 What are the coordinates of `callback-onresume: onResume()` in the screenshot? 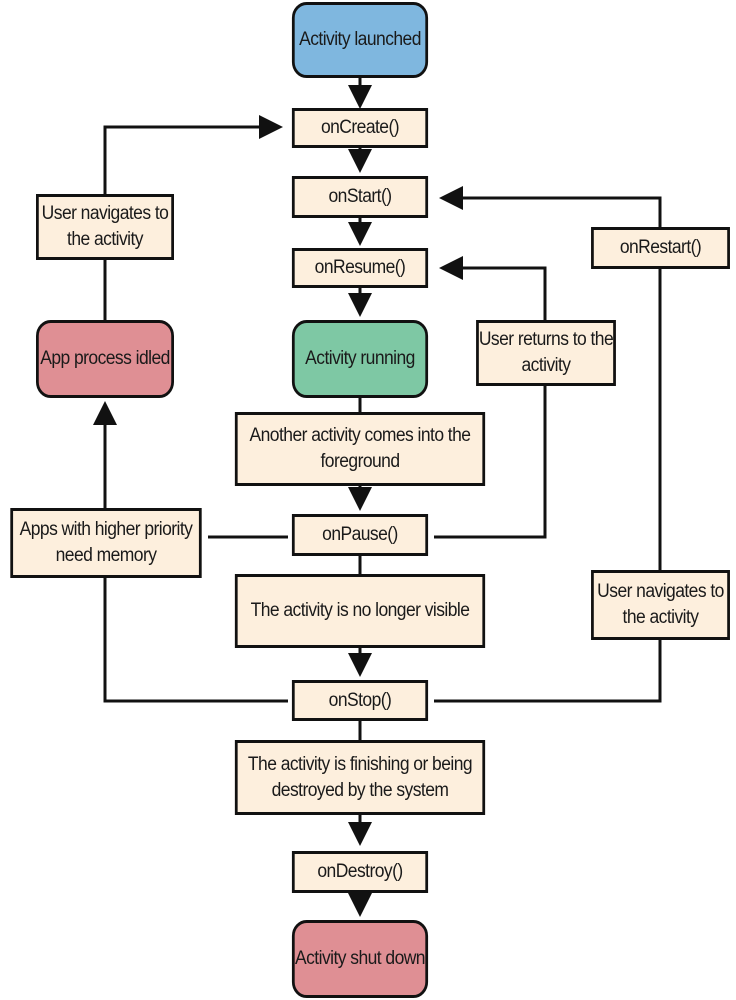 It's located at (360, 268).